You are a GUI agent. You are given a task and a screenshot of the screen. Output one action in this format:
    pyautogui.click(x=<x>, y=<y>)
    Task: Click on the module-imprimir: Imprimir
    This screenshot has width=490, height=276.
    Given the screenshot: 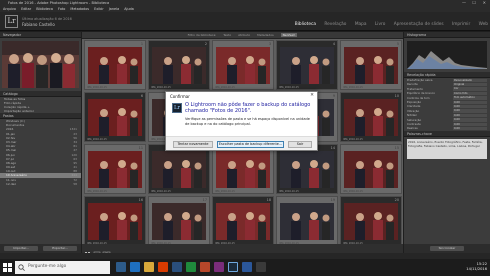 What is the action you would take?
    pyautogui.click(x=461, y=24)
    